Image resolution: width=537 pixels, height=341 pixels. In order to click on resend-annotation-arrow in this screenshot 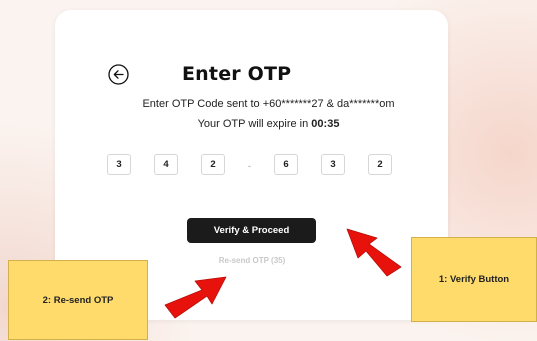, I will do `click(195, 297)`.